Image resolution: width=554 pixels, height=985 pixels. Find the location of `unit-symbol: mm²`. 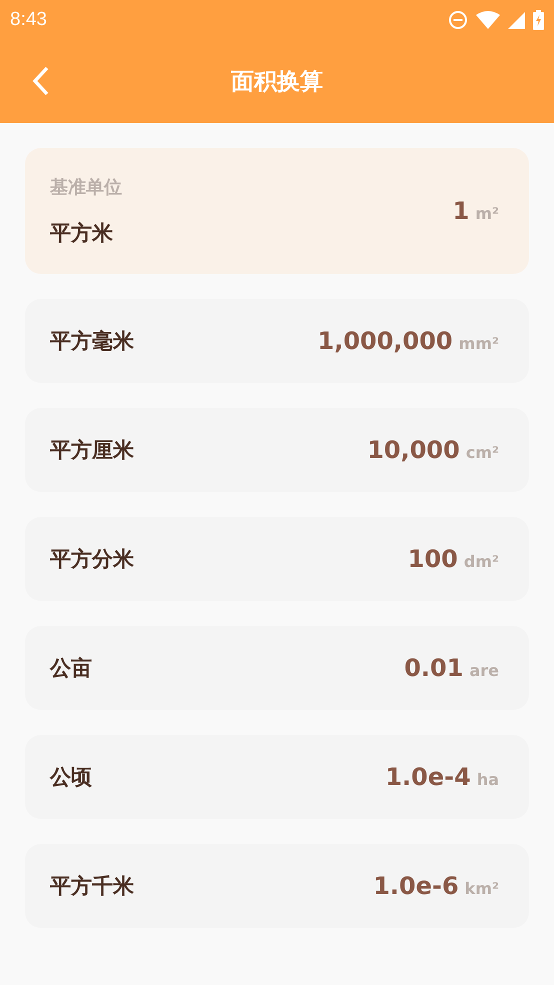

unit-symbol: mm² is located at coordinates (478, 343).